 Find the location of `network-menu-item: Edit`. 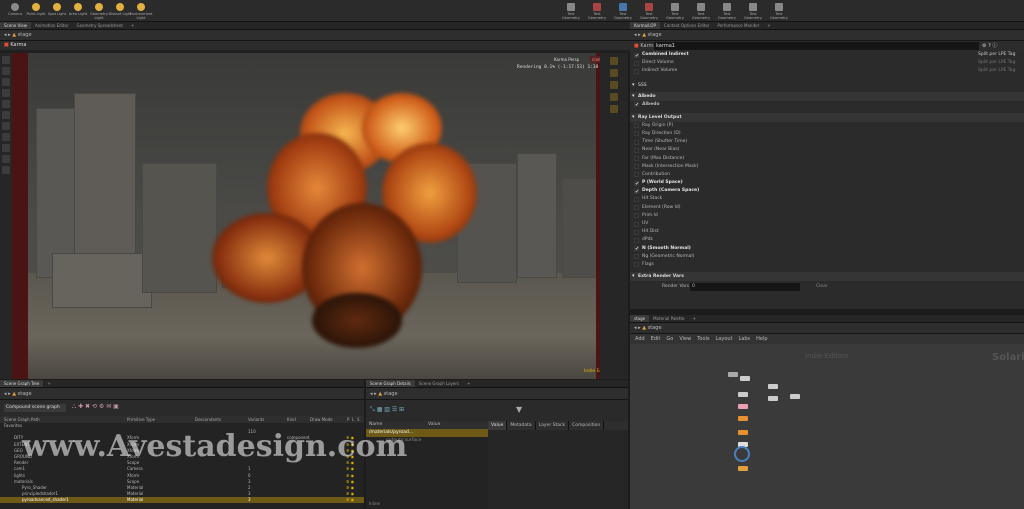

network-menu-item: Edit is located at coordinates (656, 339).